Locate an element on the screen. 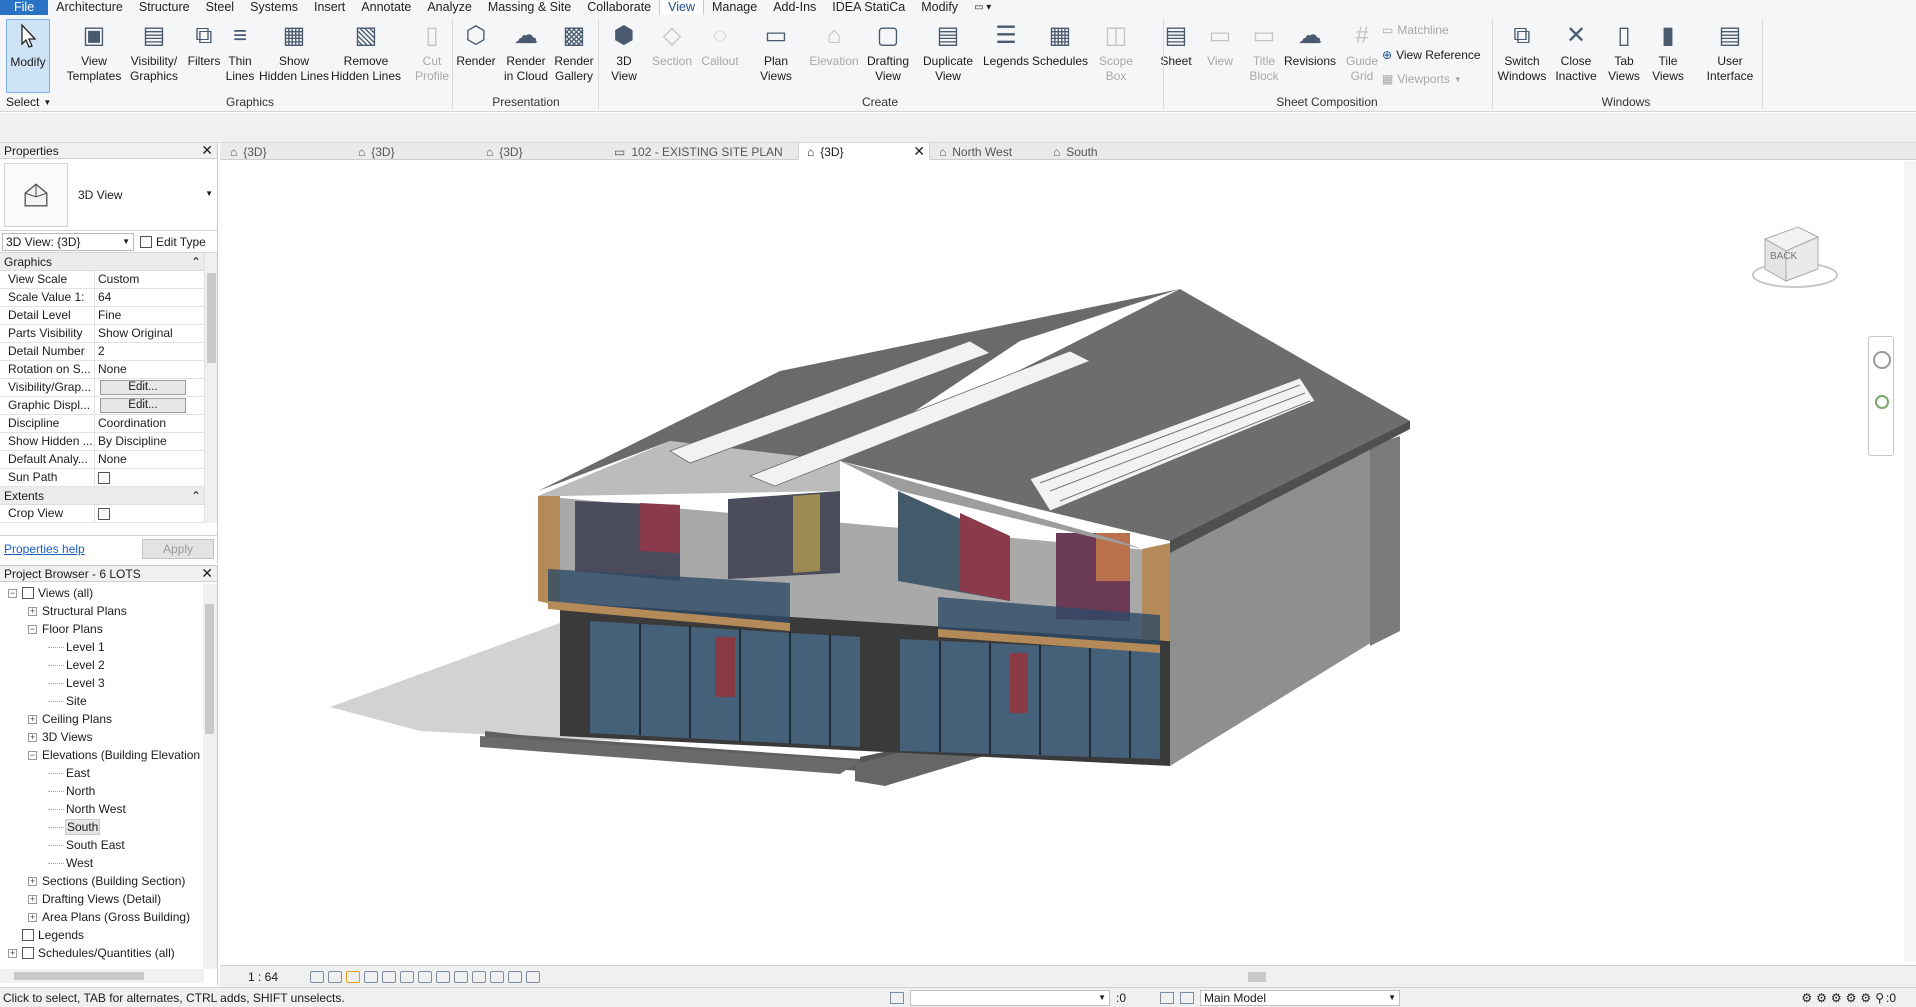 Image resolution: width=1916 pixels, height=1007 pixels. visual-style-icon is located at coordinates (335, 976).